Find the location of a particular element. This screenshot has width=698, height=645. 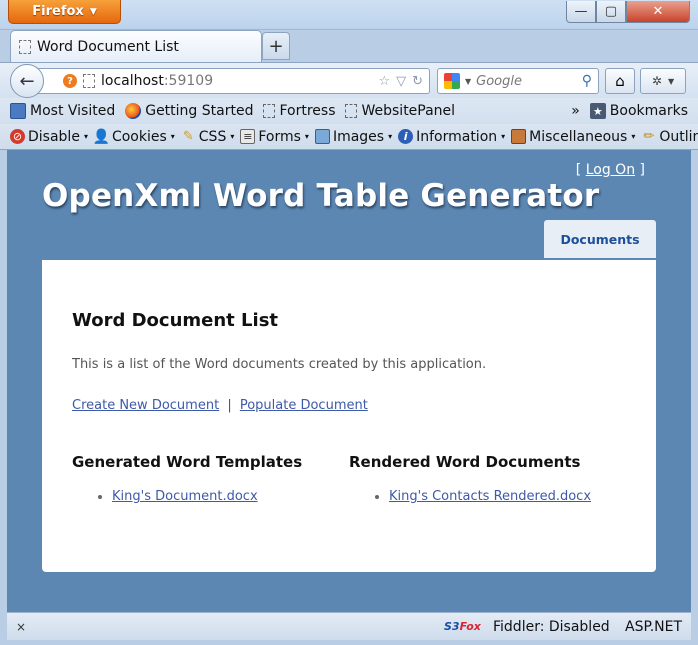

devtool-label: Forms is located at coordinates (279, 136).